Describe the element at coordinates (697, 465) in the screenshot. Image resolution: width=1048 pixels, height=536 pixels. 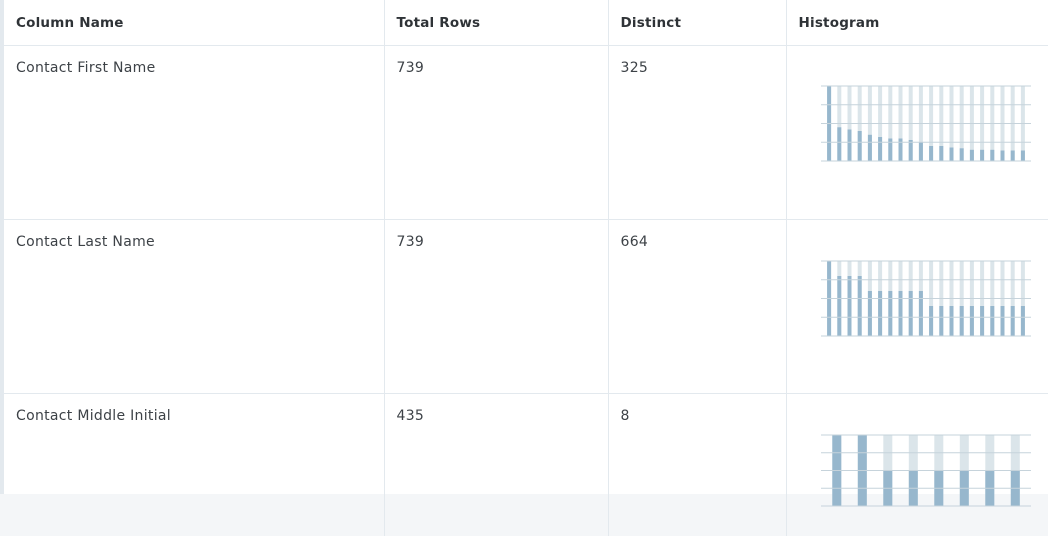
I see `distinct-cell: 8` at that location.